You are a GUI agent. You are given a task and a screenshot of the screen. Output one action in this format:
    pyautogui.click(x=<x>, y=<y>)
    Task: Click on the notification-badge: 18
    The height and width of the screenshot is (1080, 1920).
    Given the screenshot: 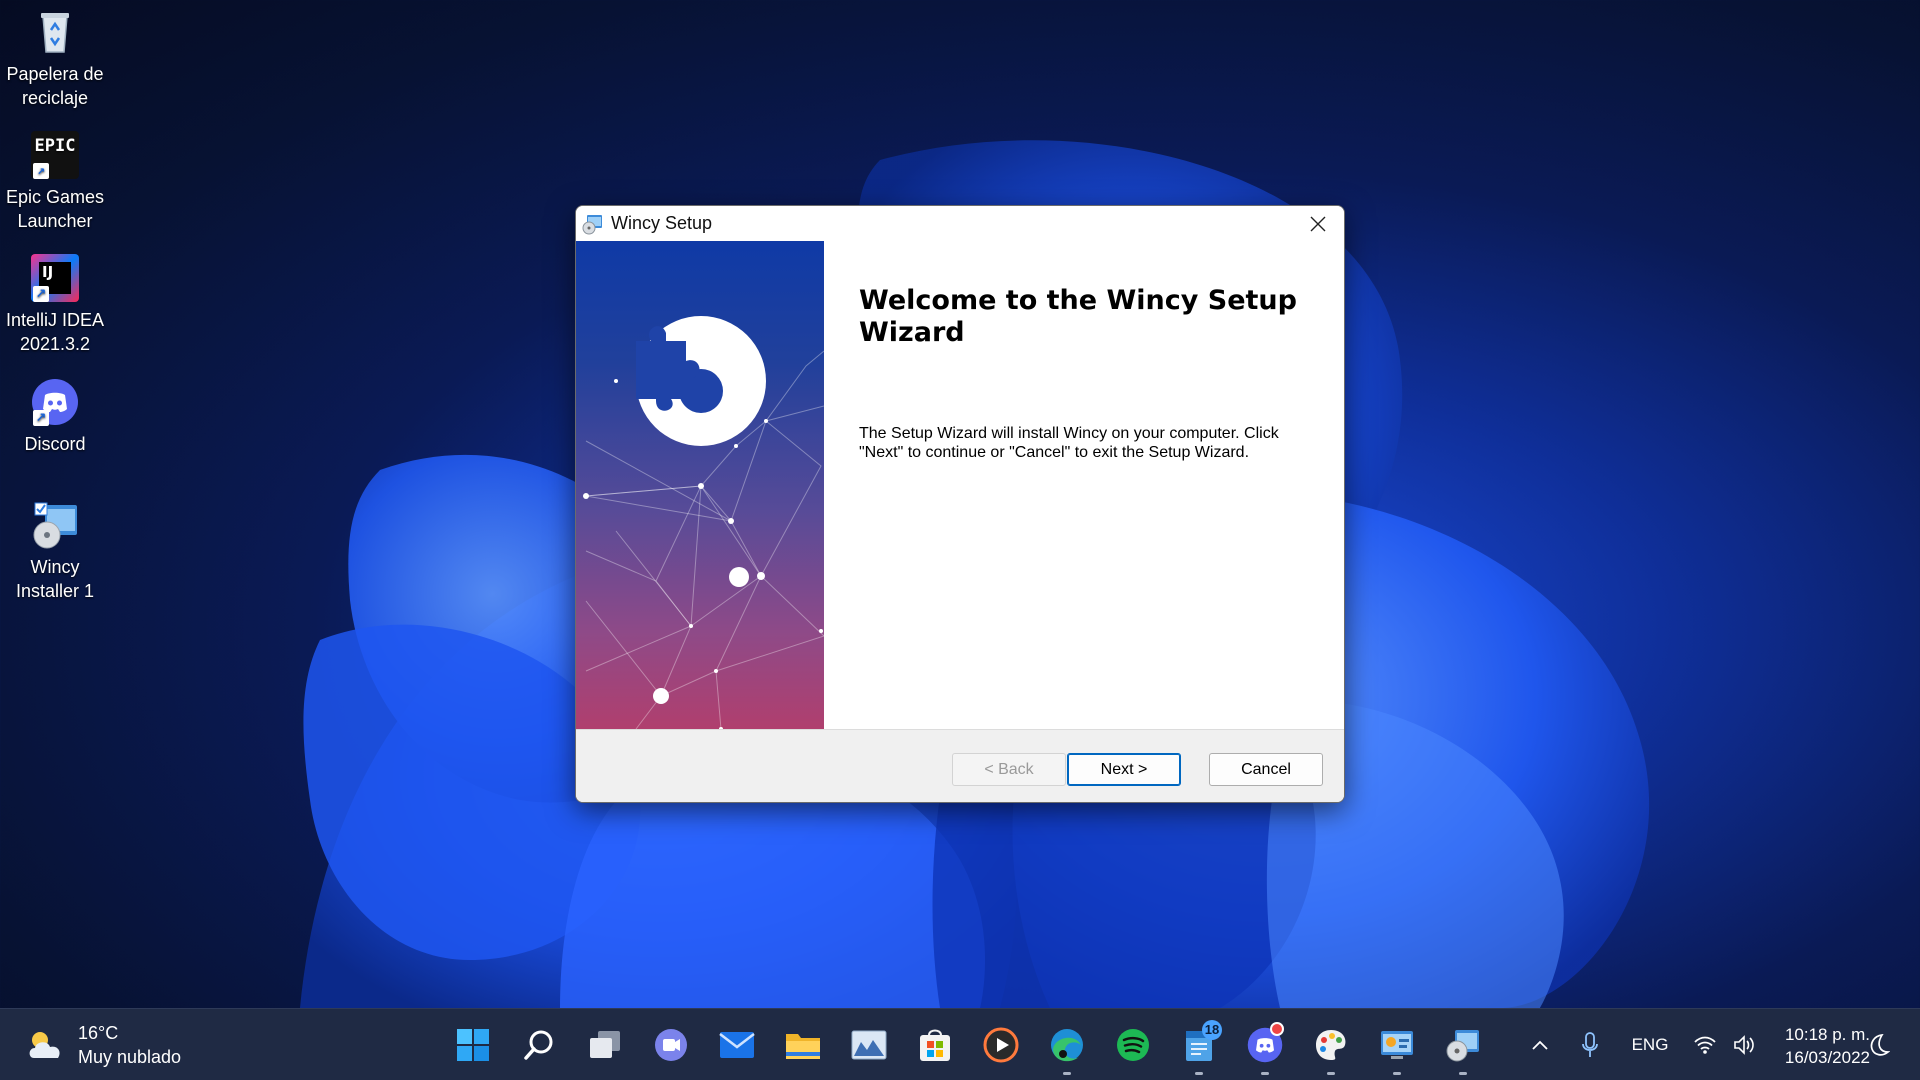 What is the action you would take?
    pyautogui.click(x=1212, y=1030)
    